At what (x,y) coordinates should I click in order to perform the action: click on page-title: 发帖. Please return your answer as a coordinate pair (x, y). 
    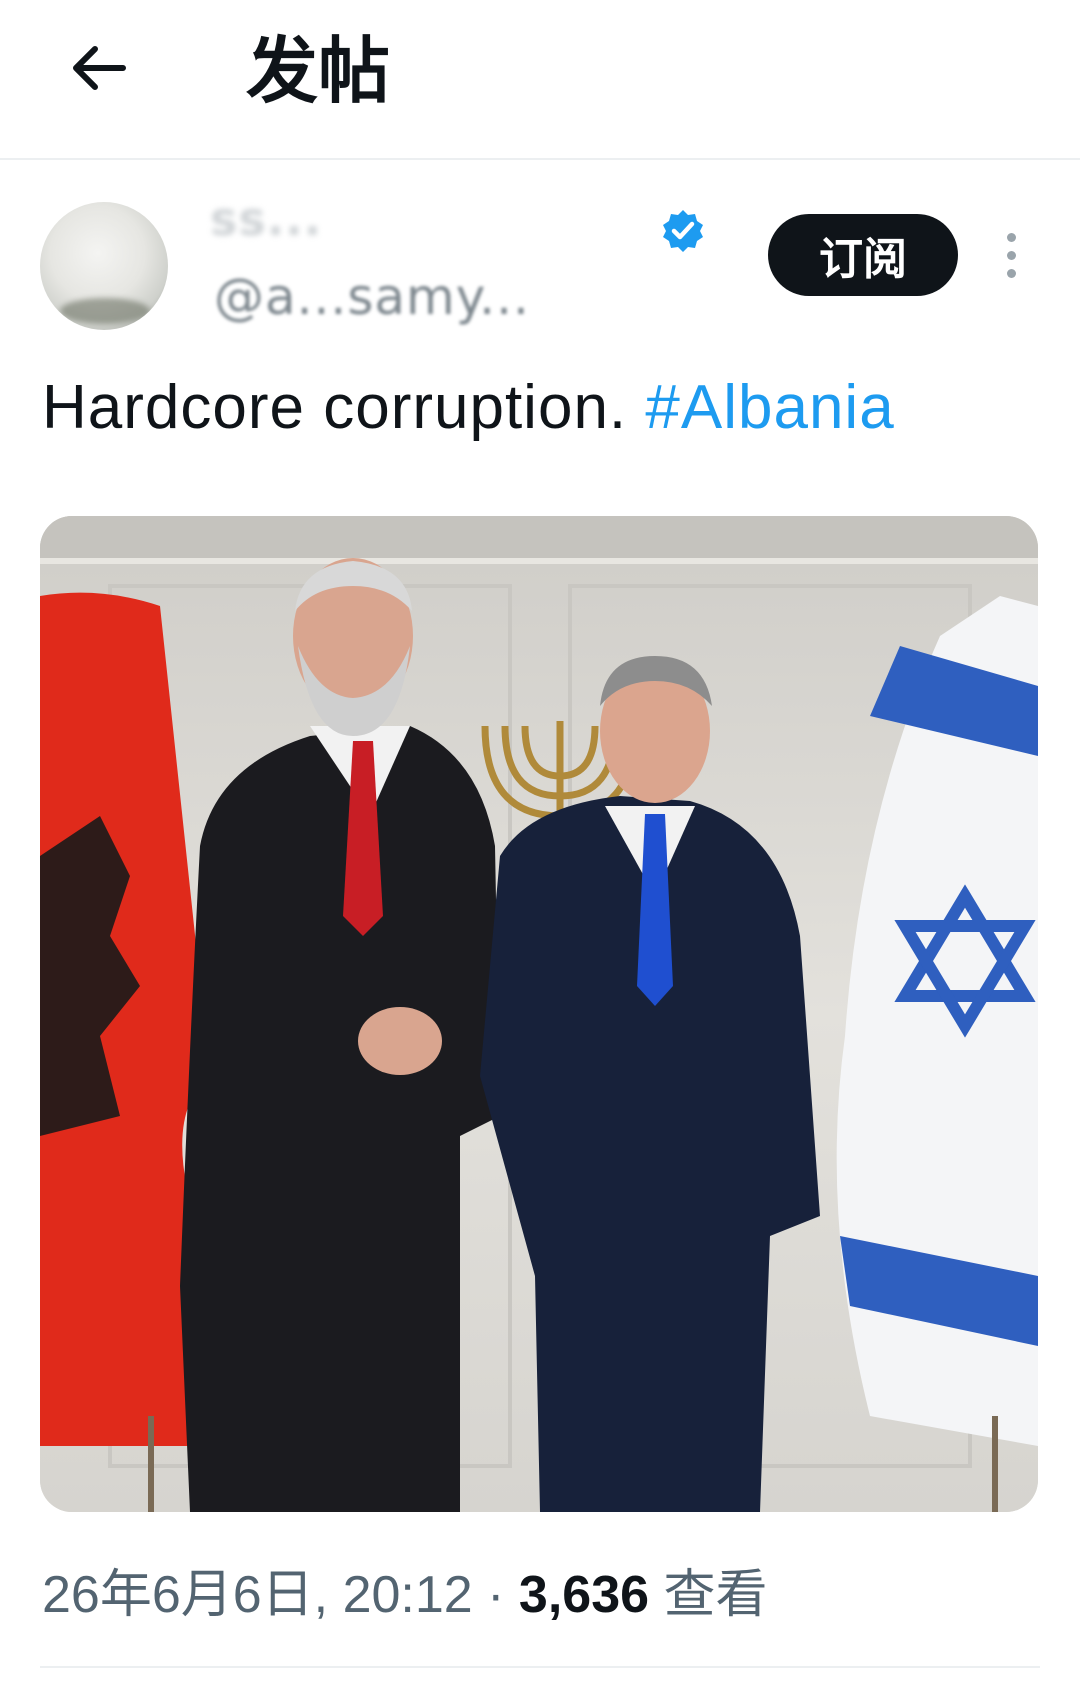
    Looking at the image, I should click on (318, 71).